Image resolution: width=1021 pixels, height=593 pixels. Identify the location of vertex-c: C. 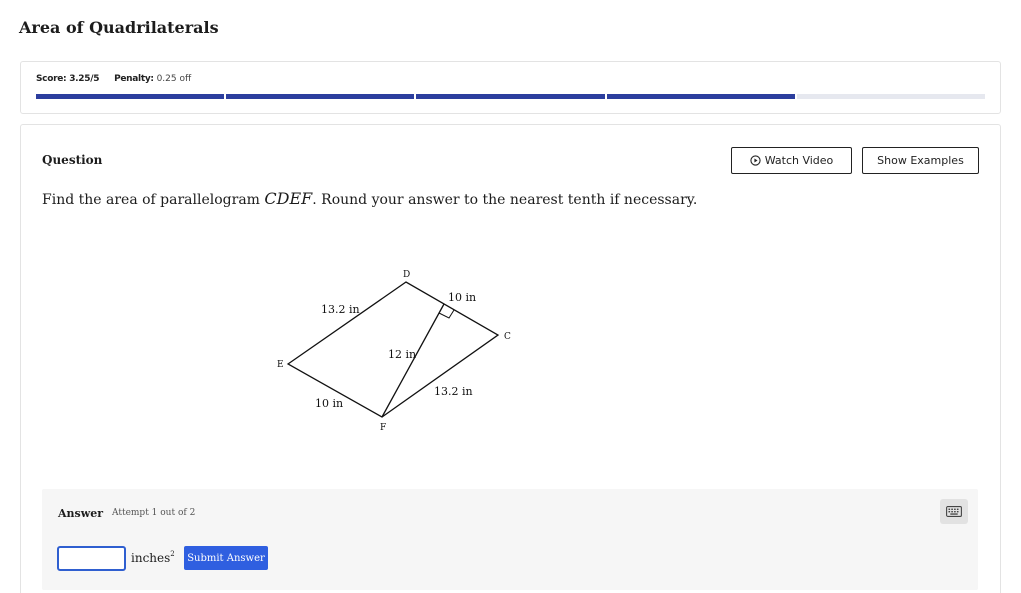
(507, 337).